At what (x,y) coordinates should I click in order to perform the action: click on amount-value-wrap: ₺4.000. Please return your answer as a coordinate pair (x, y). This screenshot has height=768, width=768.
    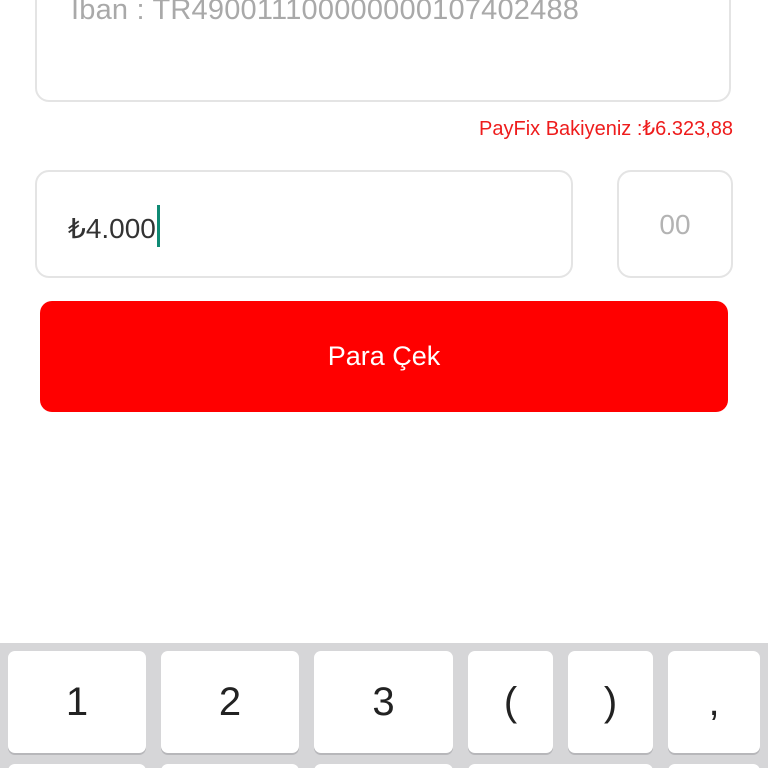
    Looking at the image, I should click on (114, 226).